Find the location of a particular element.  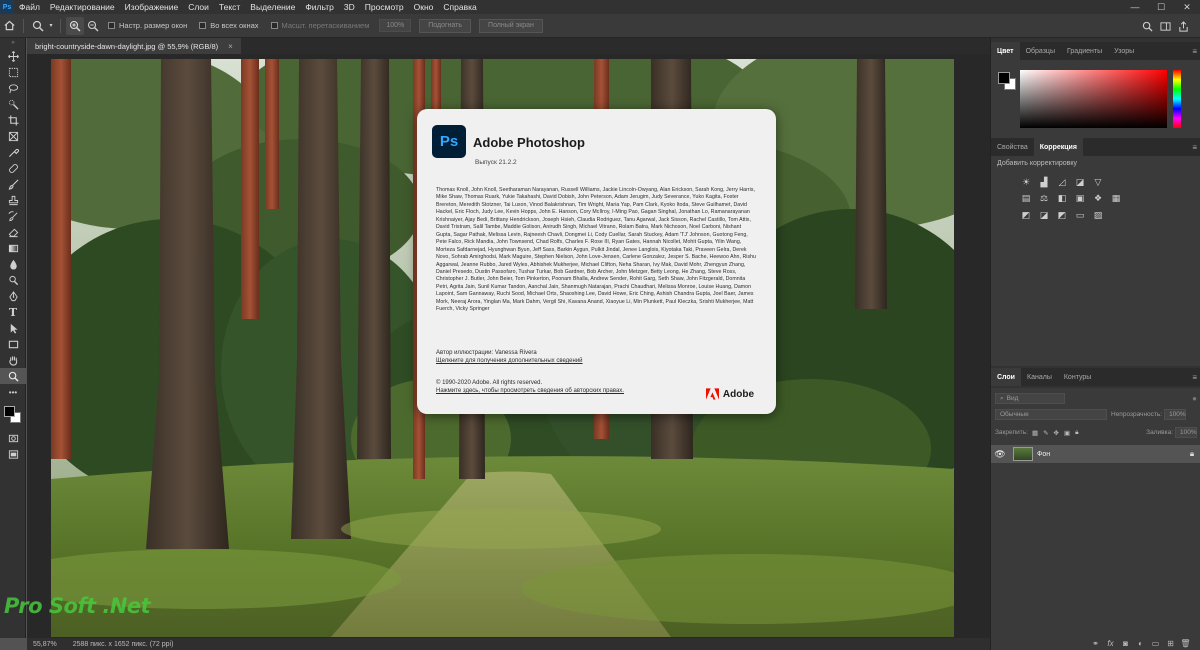

layer-kind-filter: ⌕ Вид is located at coordinates (1030, 398).